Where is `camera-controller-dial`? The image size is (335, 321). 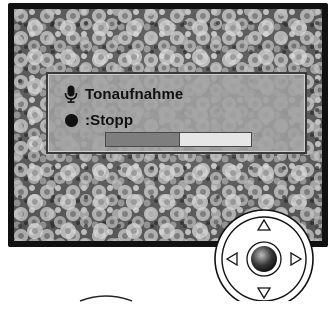
camera-controller-dial is located at coordinates (264, 253).